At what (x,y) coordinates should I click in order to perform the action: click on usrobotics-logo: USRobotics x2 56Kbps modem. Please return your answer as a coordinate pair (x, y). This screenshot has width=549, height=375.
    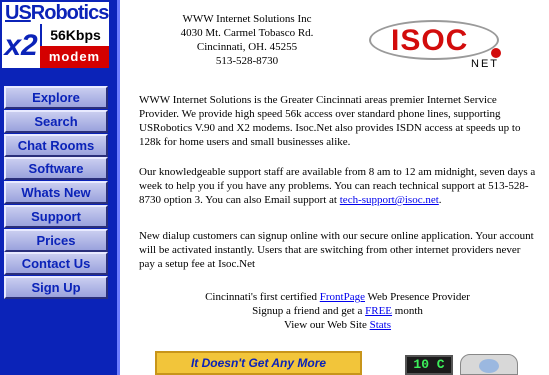
    Looking at the image, I should click on (55, 35).